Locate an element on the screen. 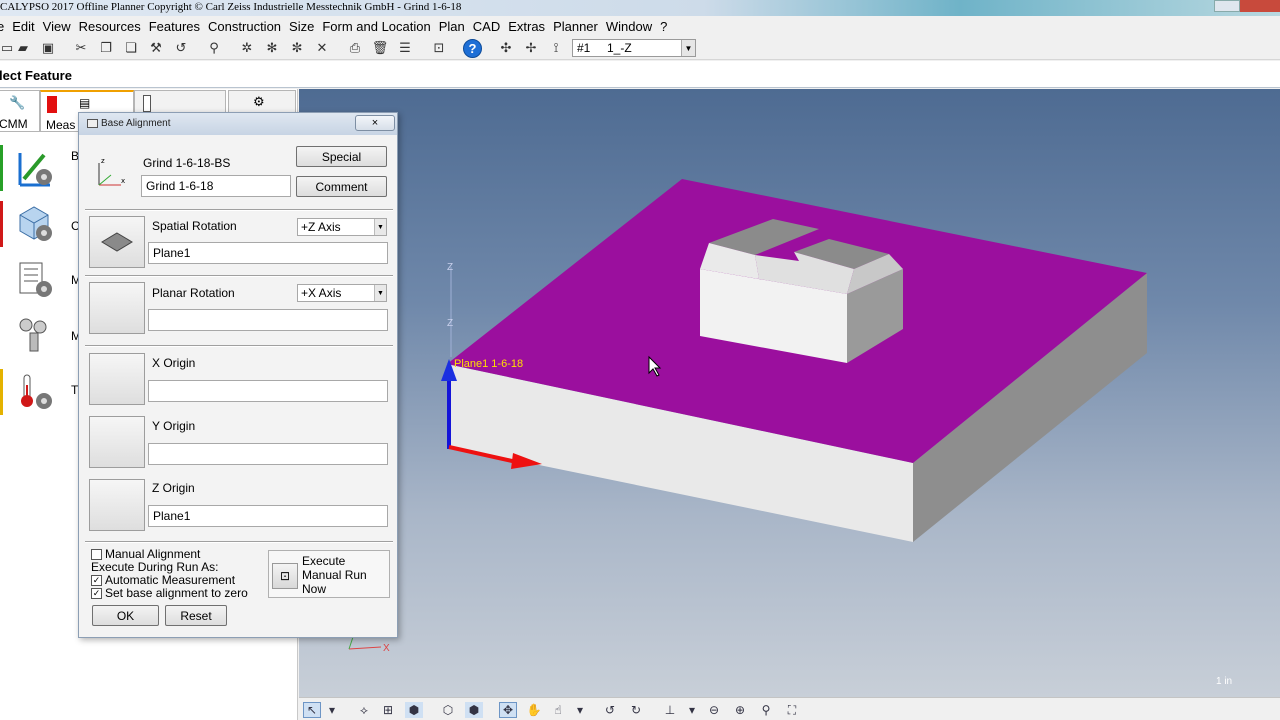  paste-icon: ❏ is located at coordinates (131, 48).